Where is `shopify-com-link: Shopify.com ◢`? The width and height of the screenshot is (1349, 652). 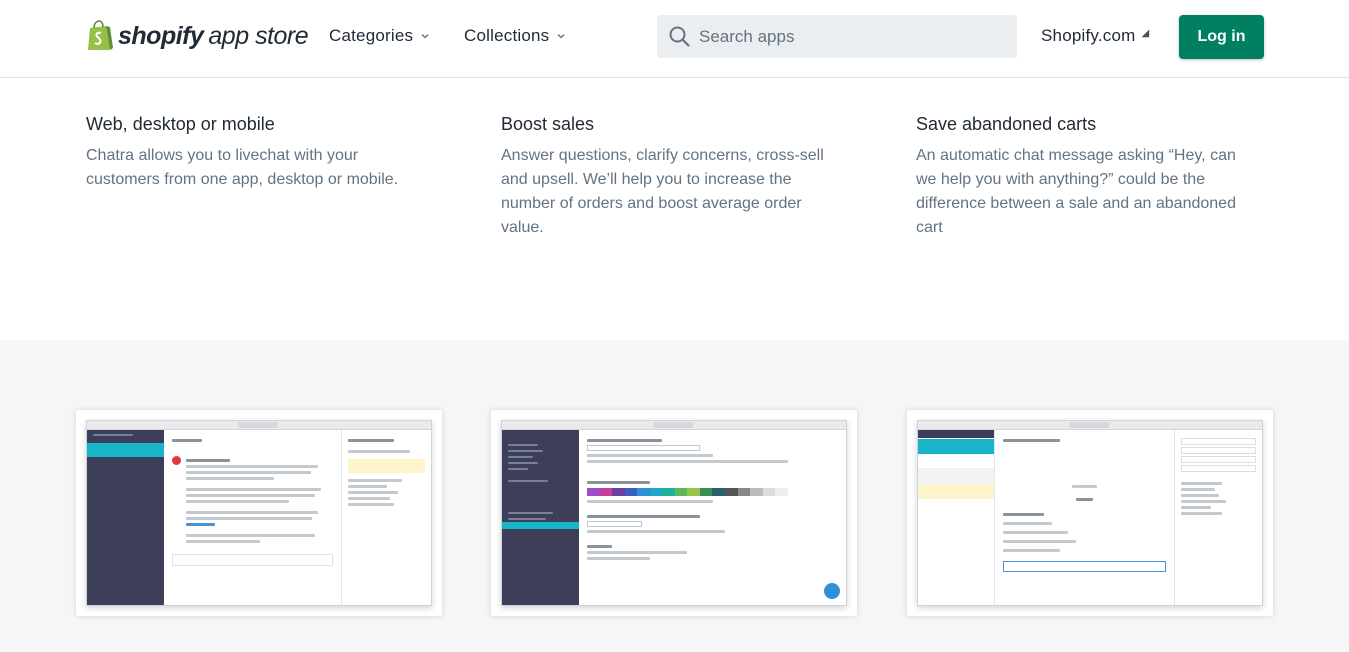 shopify-com-link: Shopify.com ◢ is located at coordinates (1095, 36).